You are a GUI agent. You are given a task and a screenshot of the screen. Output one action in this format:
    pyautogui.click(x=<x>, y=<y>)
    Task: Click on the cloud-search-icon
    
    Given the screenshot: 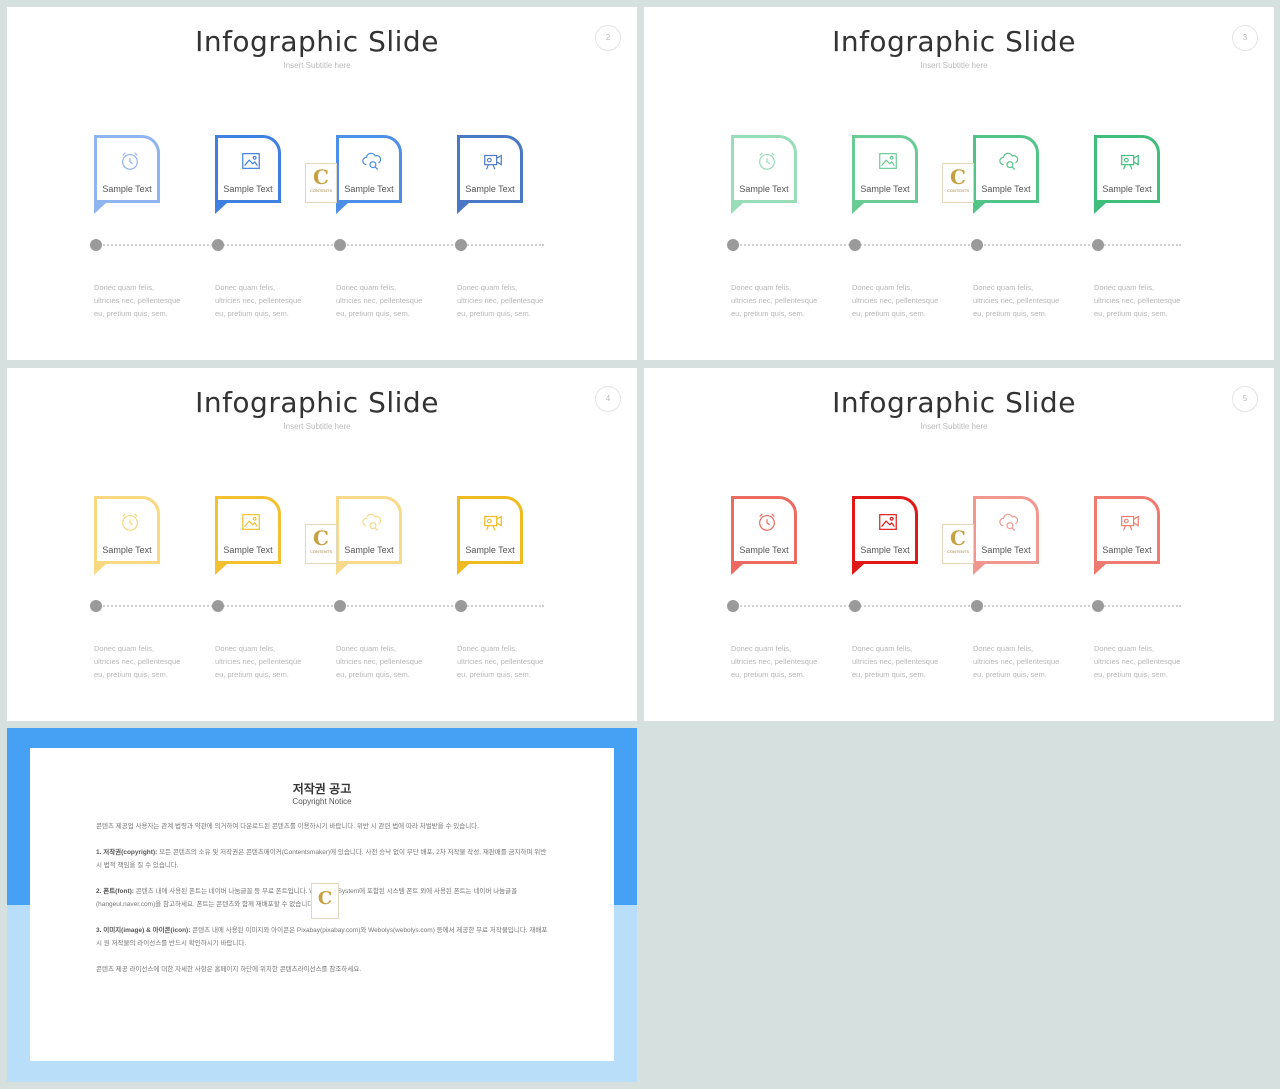 What is the action you would take?
    pyautogui.click(x=372, y=522)
    